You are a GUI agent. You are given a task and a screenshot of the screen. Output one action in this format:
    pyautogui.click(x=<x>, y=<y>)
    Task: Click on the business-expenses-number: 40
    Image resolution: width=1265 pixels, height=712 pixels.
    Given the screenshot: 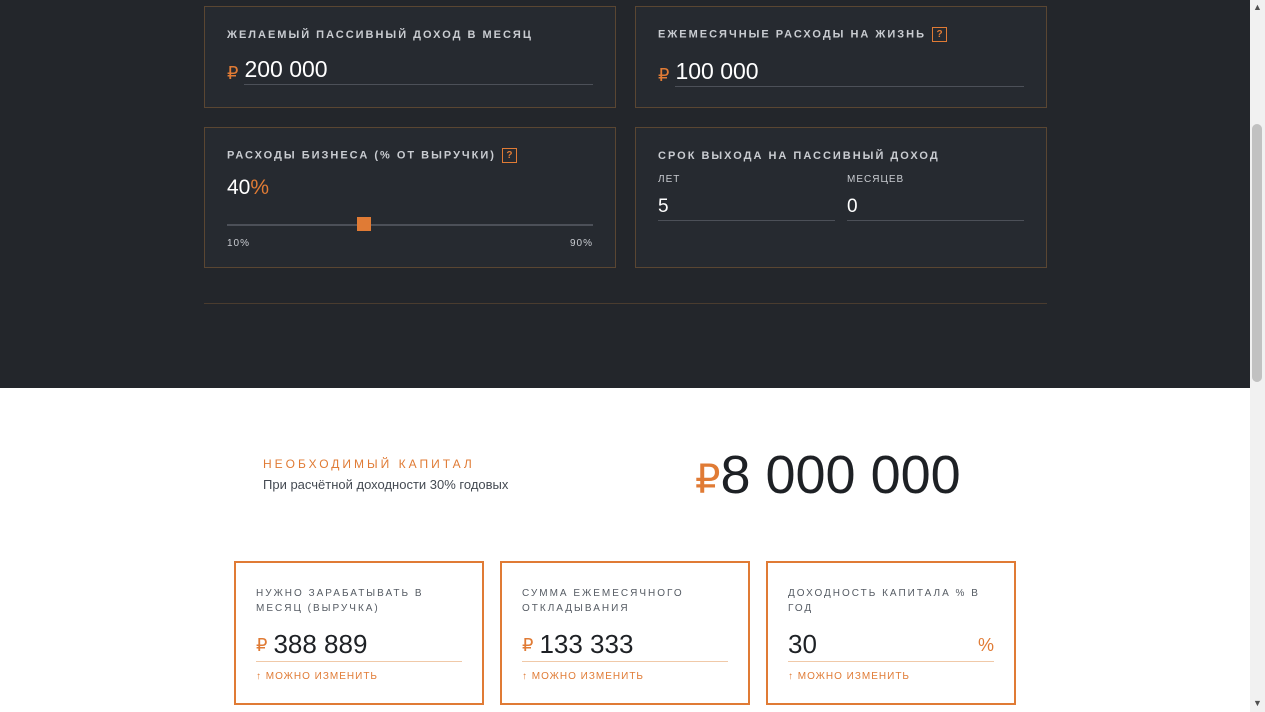 What is the action you would take?
    pyautogui.click(x=239, y=187)
    